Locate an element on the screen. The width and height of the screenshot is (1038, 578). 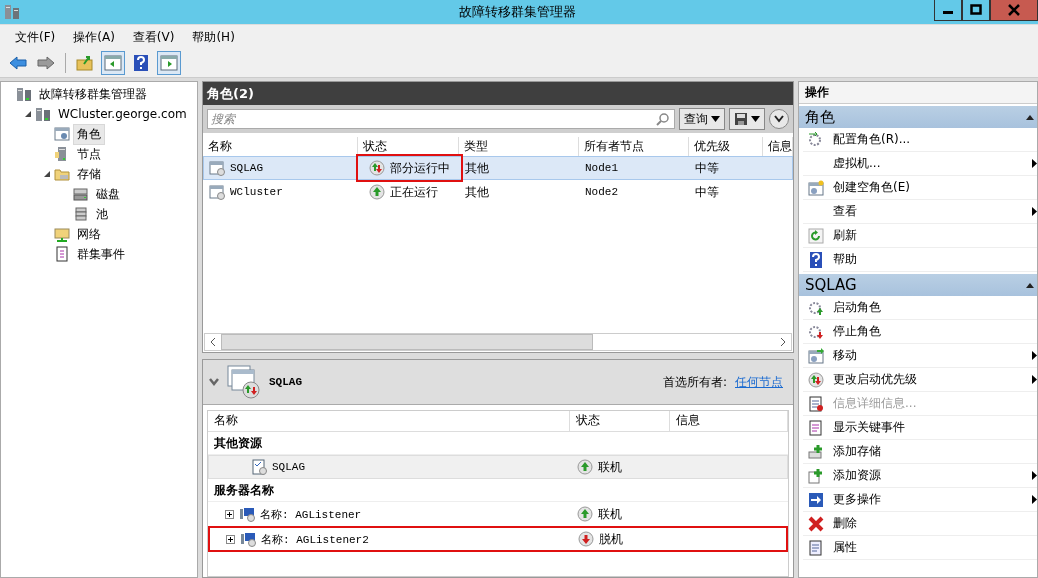
resource-row: 名称: AGListener 联机 is located at coordinates (498, 514).